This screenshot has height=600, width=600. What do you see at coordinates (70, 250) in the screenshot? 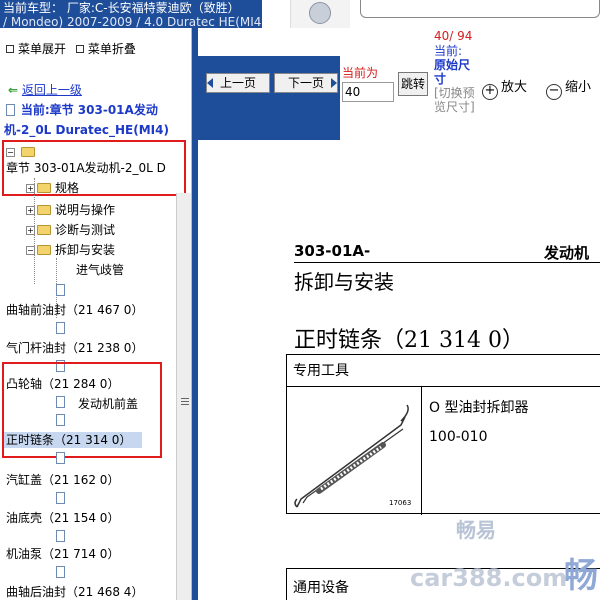
I see `tree-folder-removal: − 拆卸与安装` at bounding box center [70, 250].